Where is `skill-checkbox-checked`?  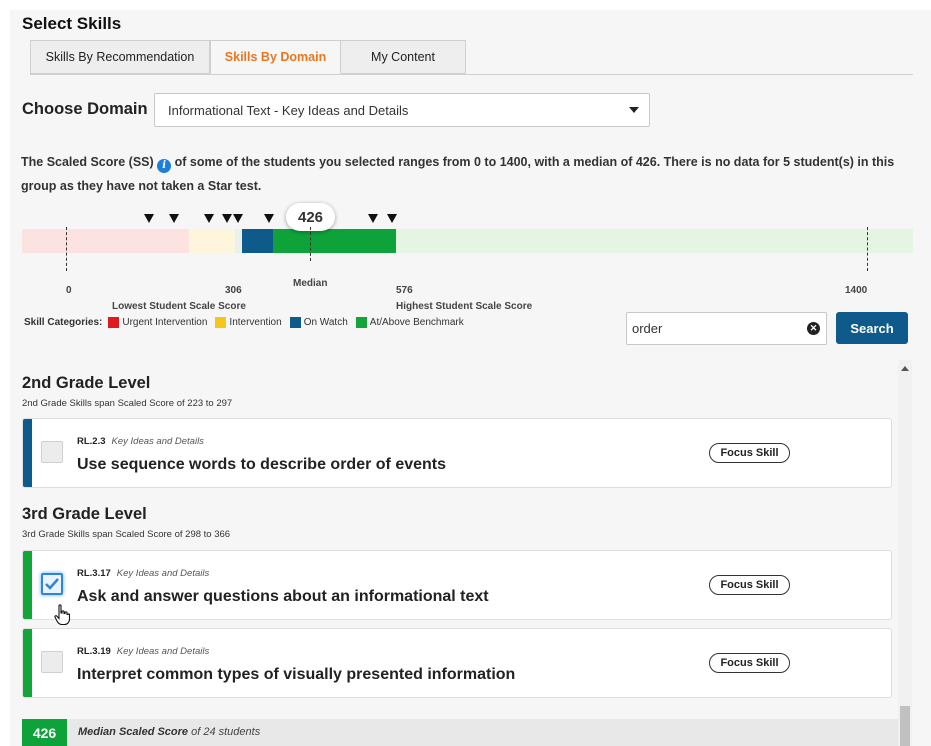
skill-checkbox-checked is located at coordinates (52, 584).